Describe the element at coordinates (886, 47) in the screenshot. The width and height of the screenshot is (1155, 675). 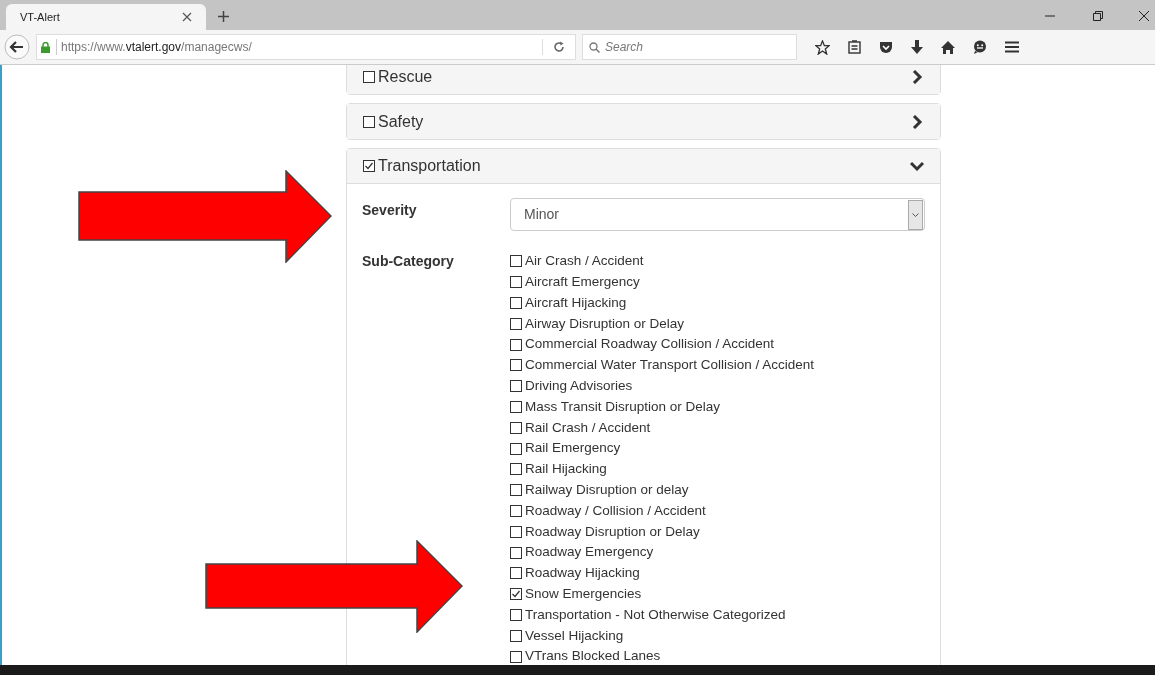
I see `pocket-icon` at that location.